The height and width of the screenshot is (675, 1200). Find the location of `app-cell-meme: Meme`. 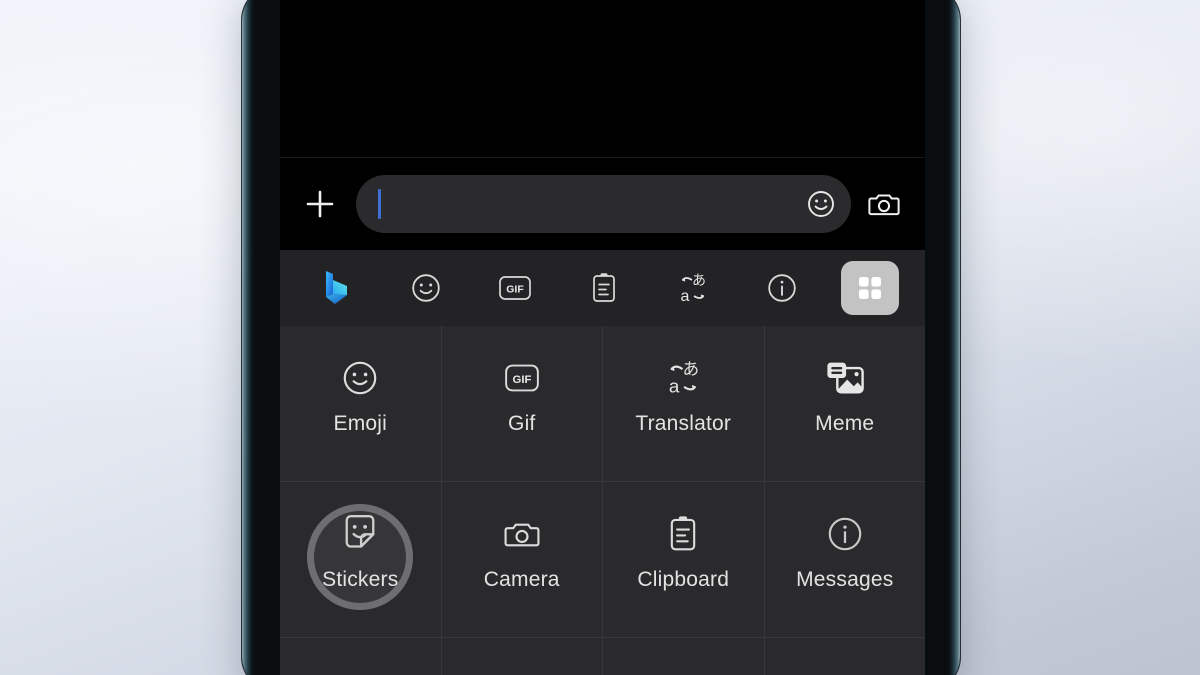

app-cell-meme: Meme is located at coordinates (845, 403).